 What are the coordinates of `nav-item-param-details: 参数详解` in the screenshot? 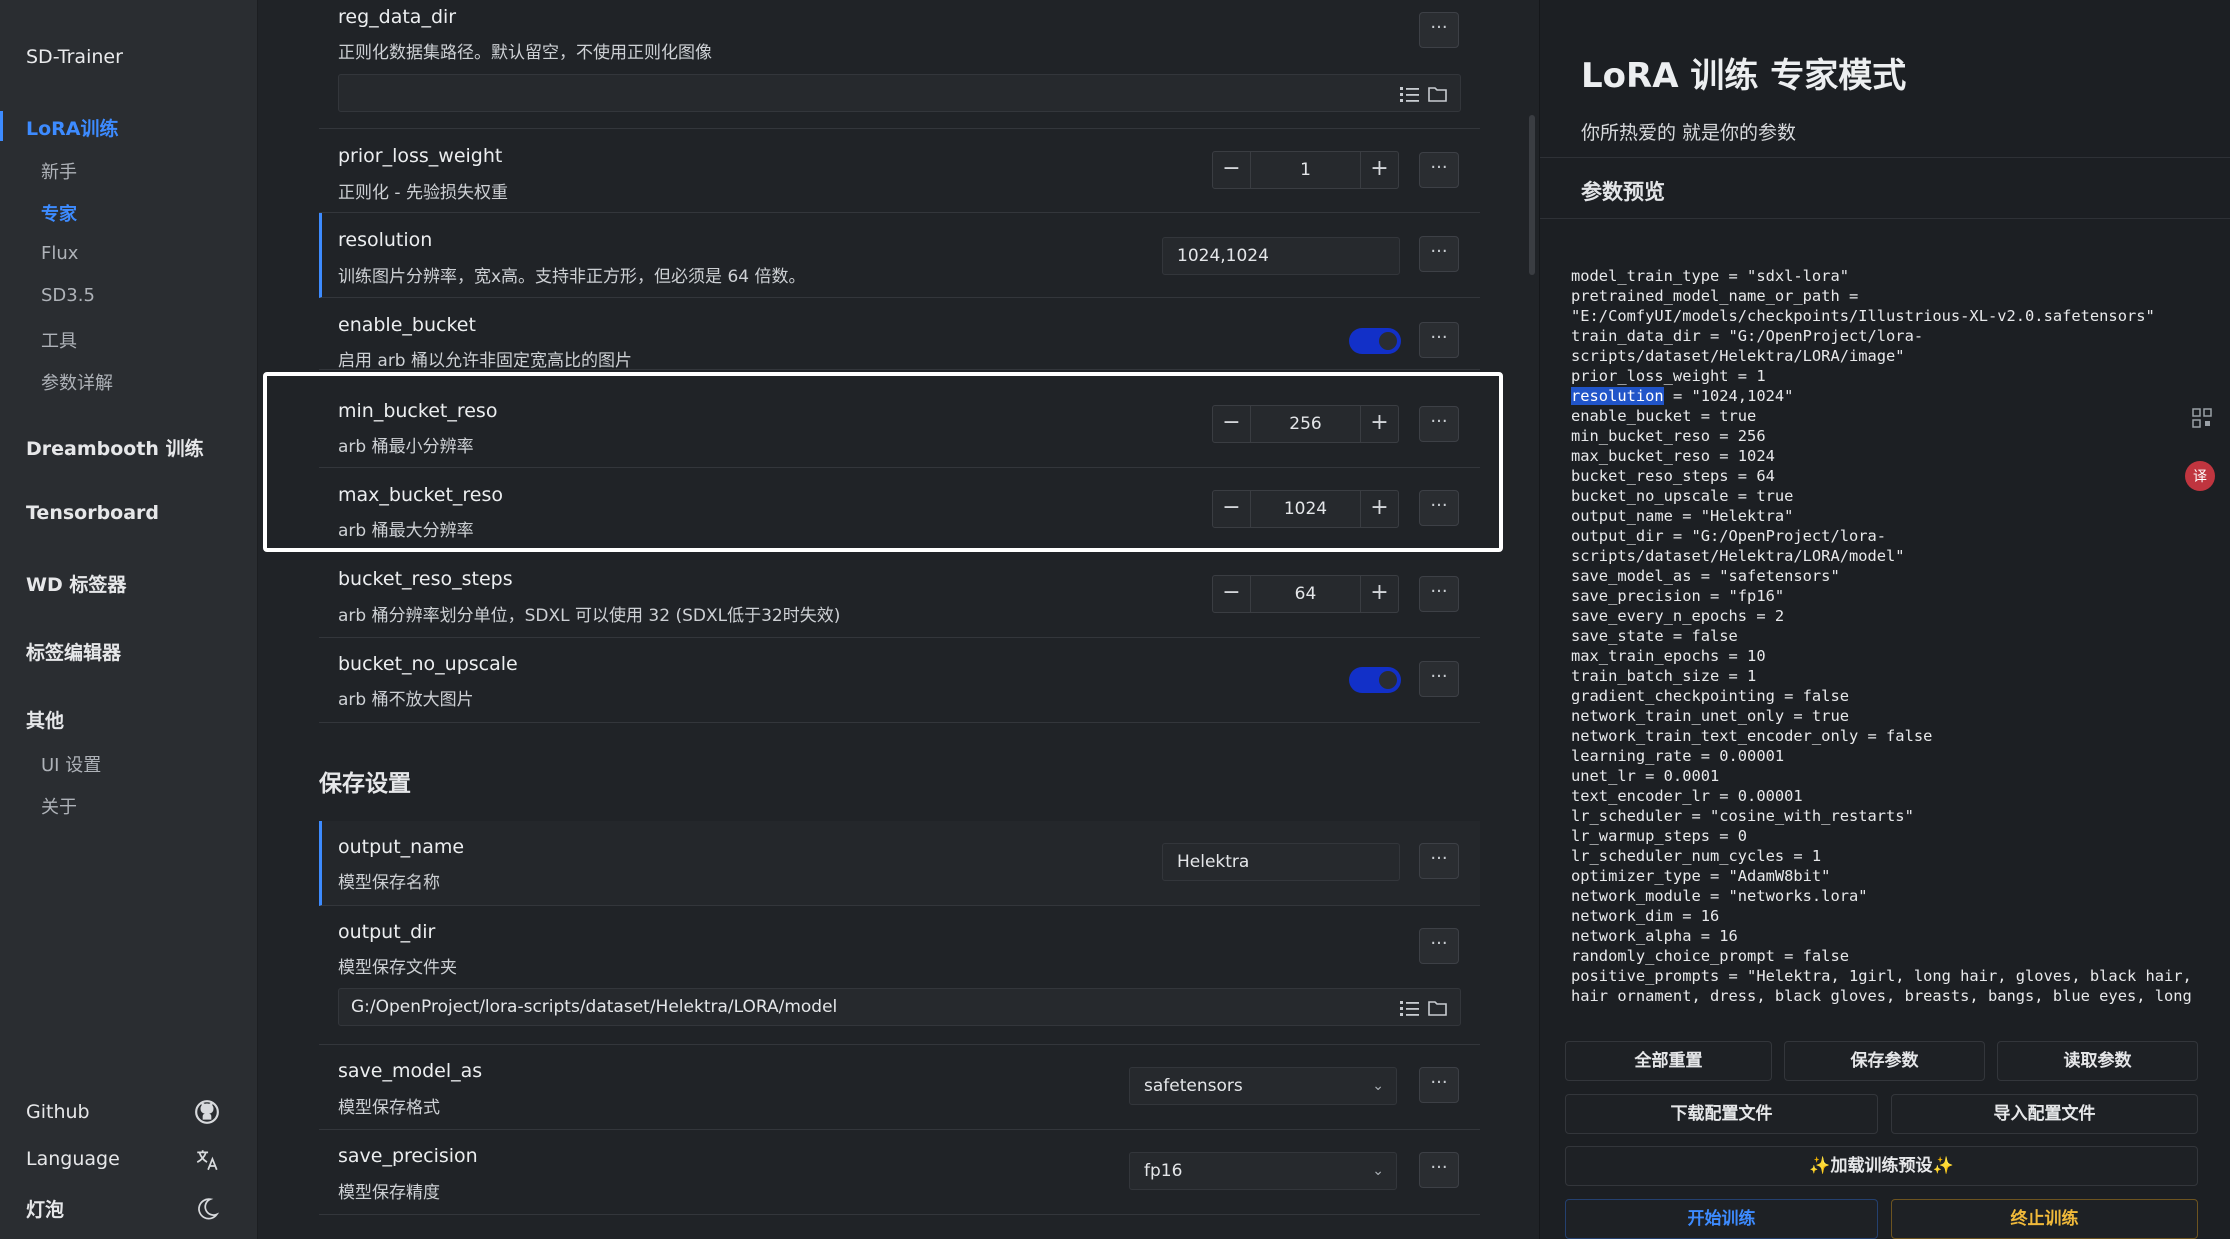 It's located at (77, 382).